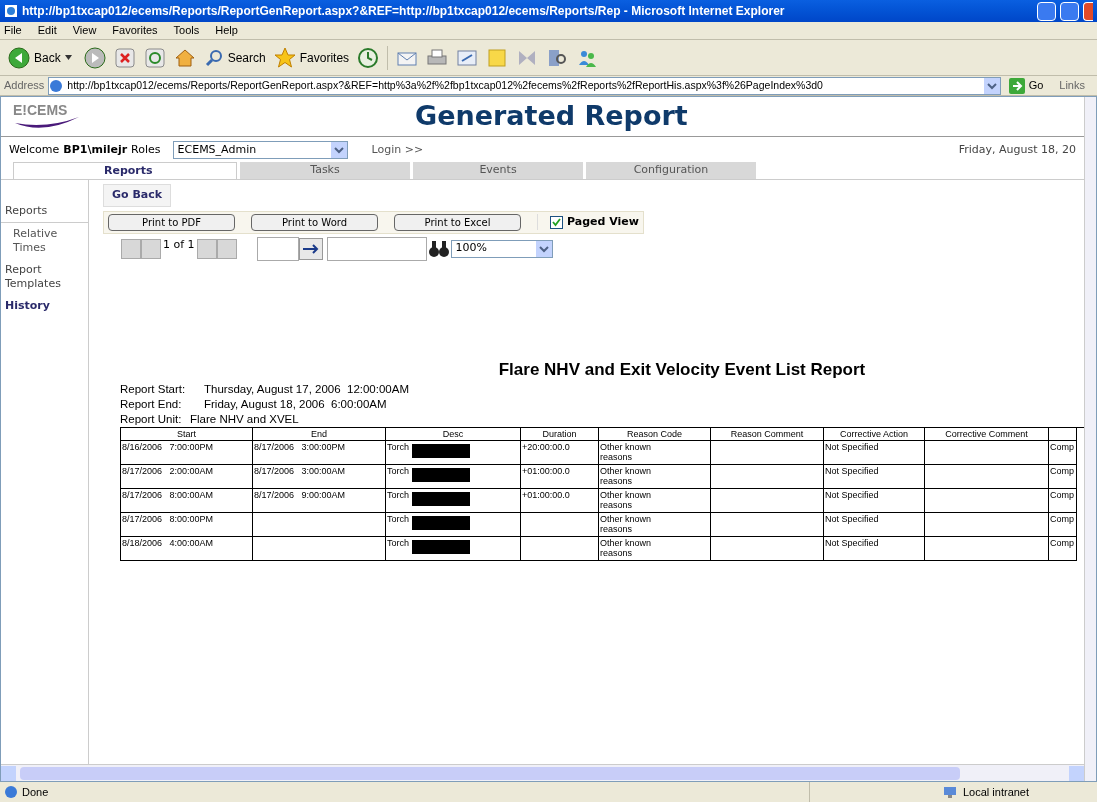 Image resolution: width=1097 pixels, height=802 pixels. Describe the element at coordinates (397, 150) in the screenshot. I see `login-link: Login >>` at that location.